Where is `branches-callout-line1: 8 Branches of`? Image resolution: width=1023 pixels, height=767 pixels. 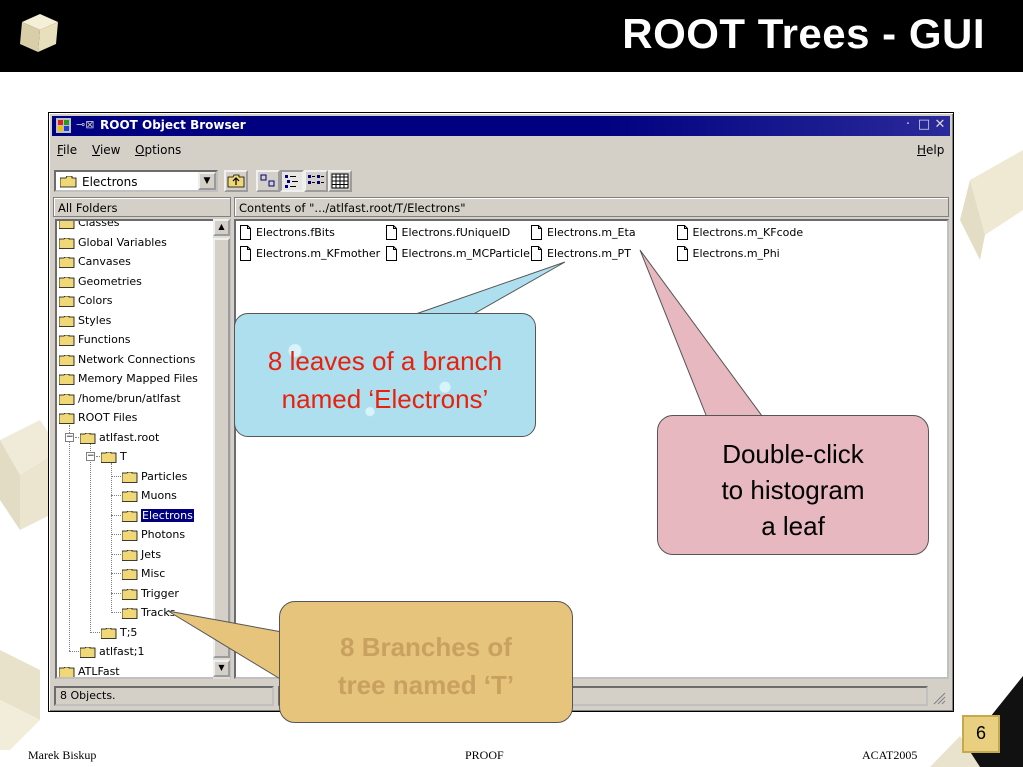 branches-callout-line1: 8 Branches of is located at coordinates (426, 647).